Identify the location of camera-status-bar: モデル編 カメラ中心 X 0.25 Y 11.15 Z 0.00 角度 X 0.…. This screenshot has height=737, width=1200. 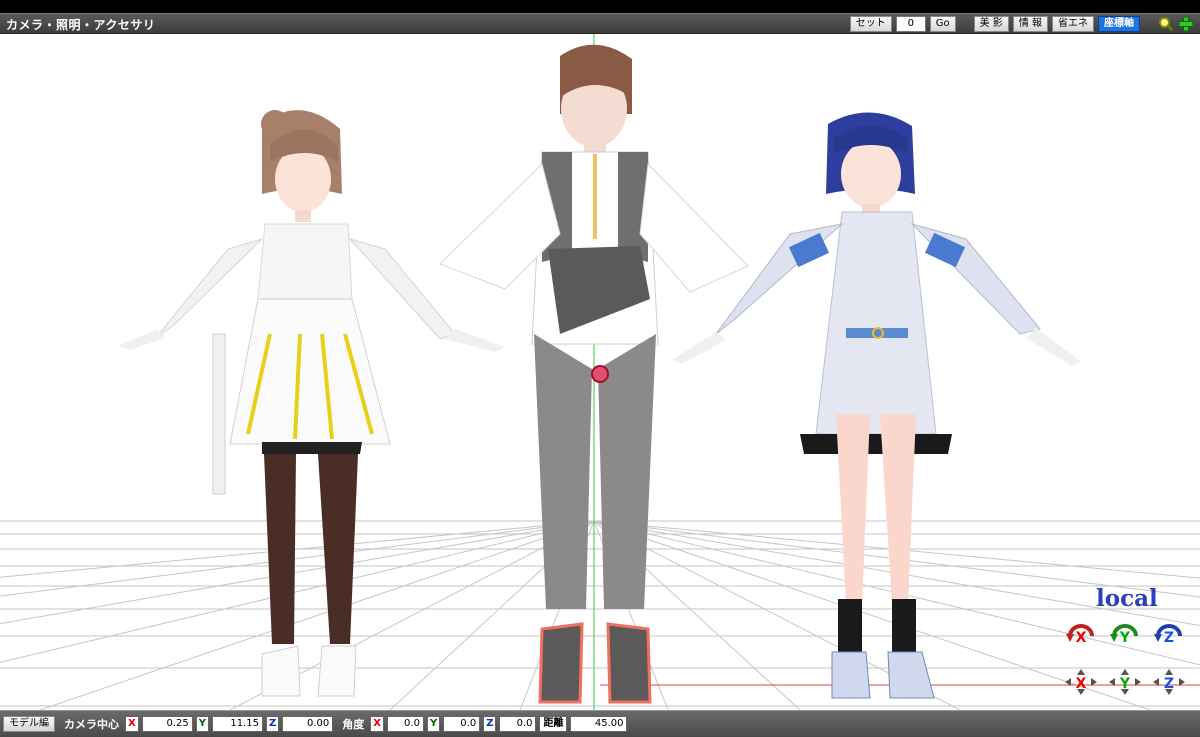
(600, 723).